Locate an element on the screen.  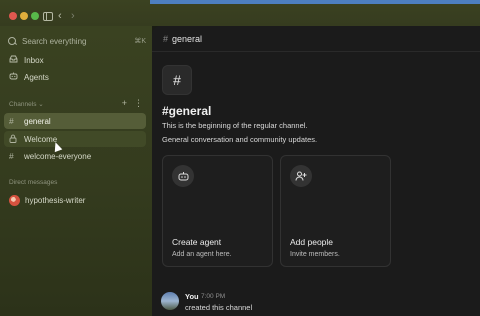
add-user-icon is located at coordinates (301, 176).